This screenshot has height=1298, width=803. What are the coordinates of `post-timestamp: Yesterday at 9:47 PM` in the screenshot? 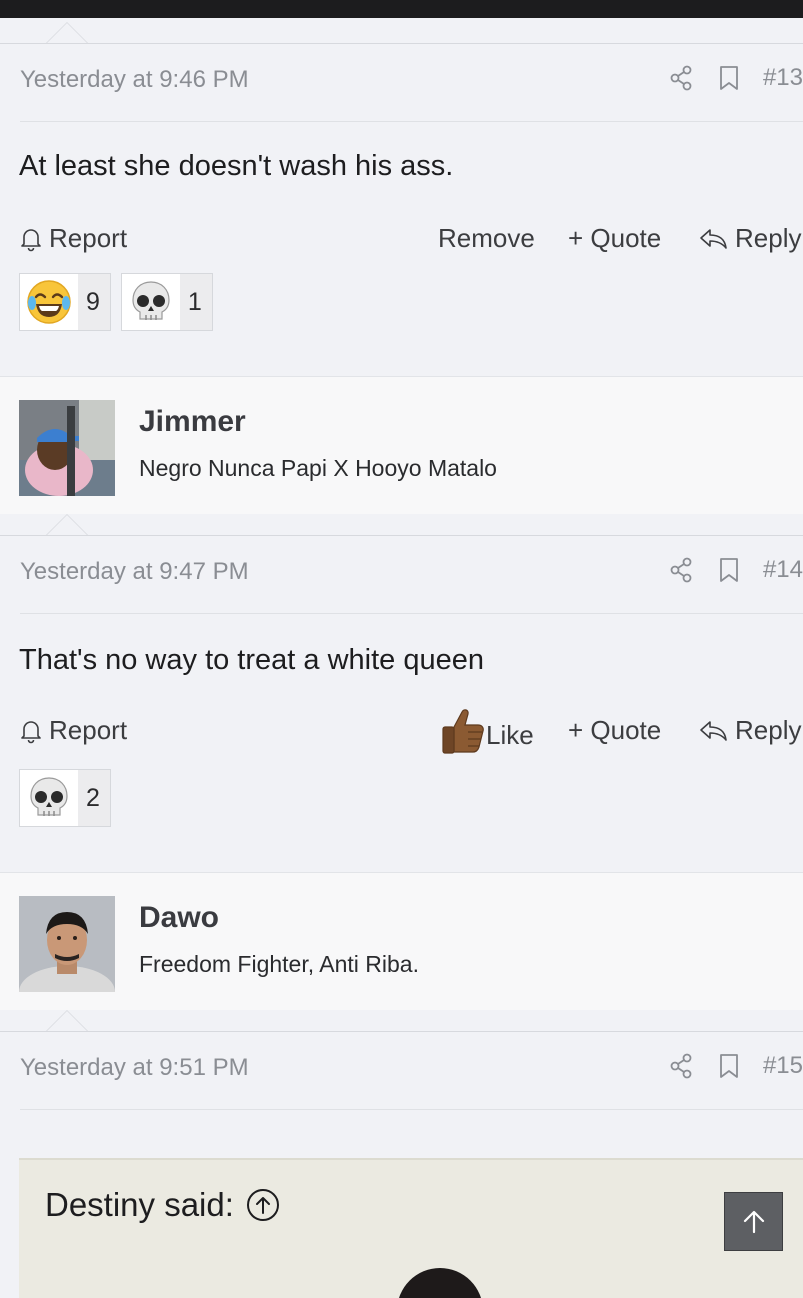 It's located at (134, 572).